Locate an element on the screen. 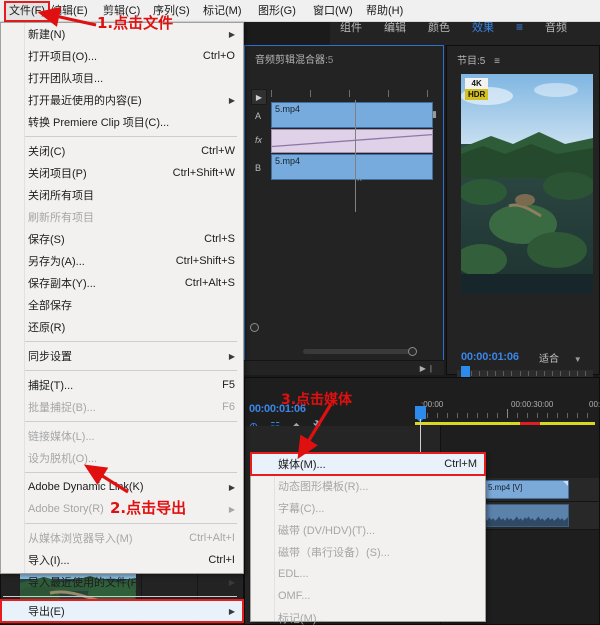  timeline-ruler: :00:00 00:00:30:00 00:0 is located at coordinates (507, 411).